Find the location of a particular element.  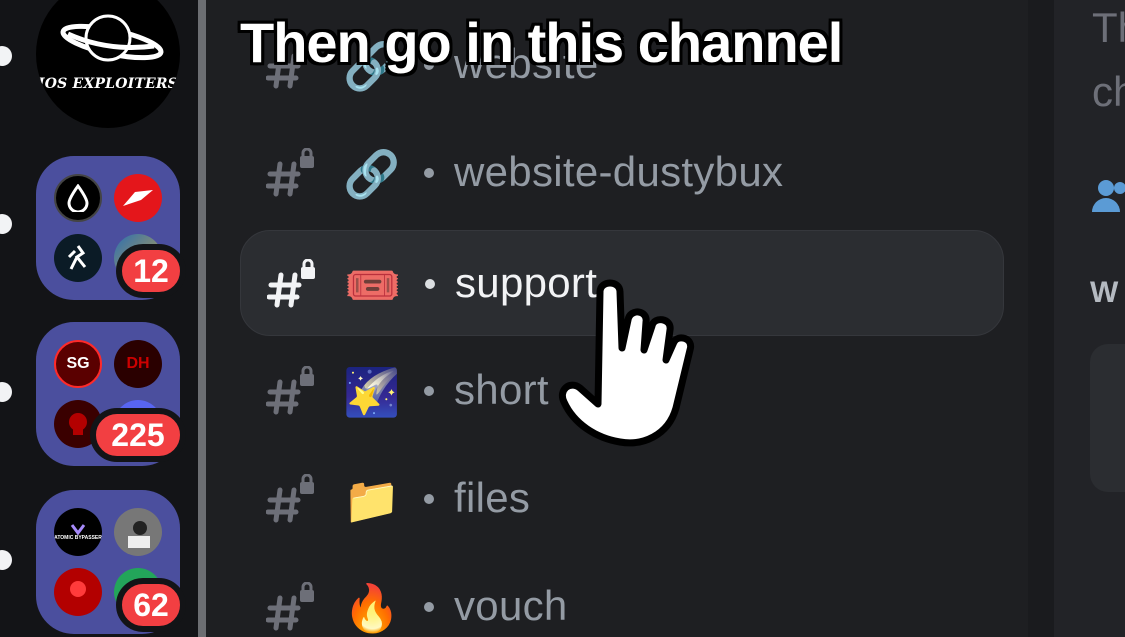

right-panel-card is located at coordinates (1107, 418).